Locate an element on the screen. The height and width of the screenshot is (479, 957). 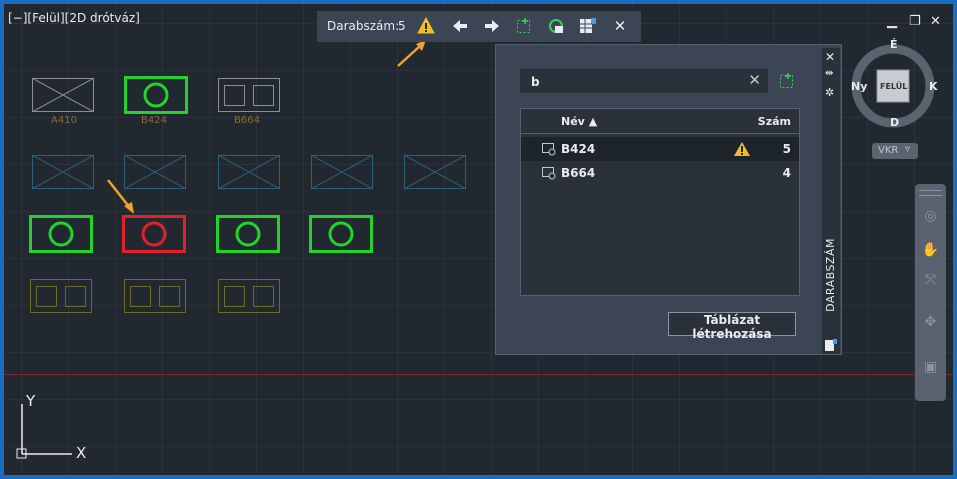
search-box: ✕ is located at coordinates (644, 81).